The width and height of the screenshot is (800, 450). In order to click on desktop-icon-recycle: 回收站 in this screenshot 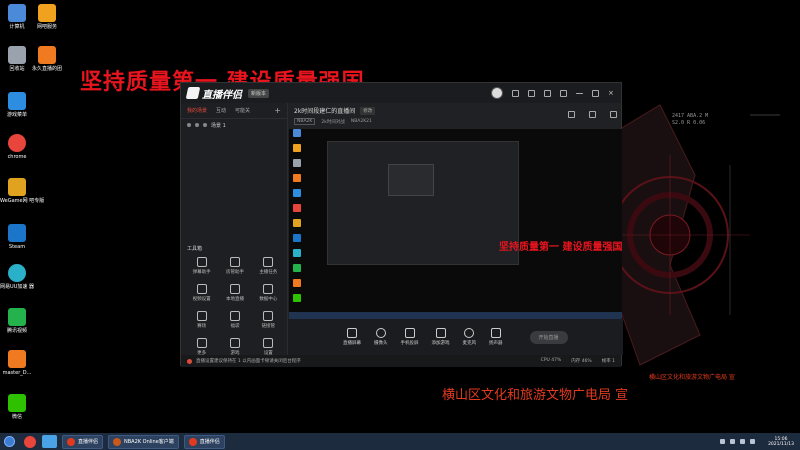, I will do `click(17, 59)`.